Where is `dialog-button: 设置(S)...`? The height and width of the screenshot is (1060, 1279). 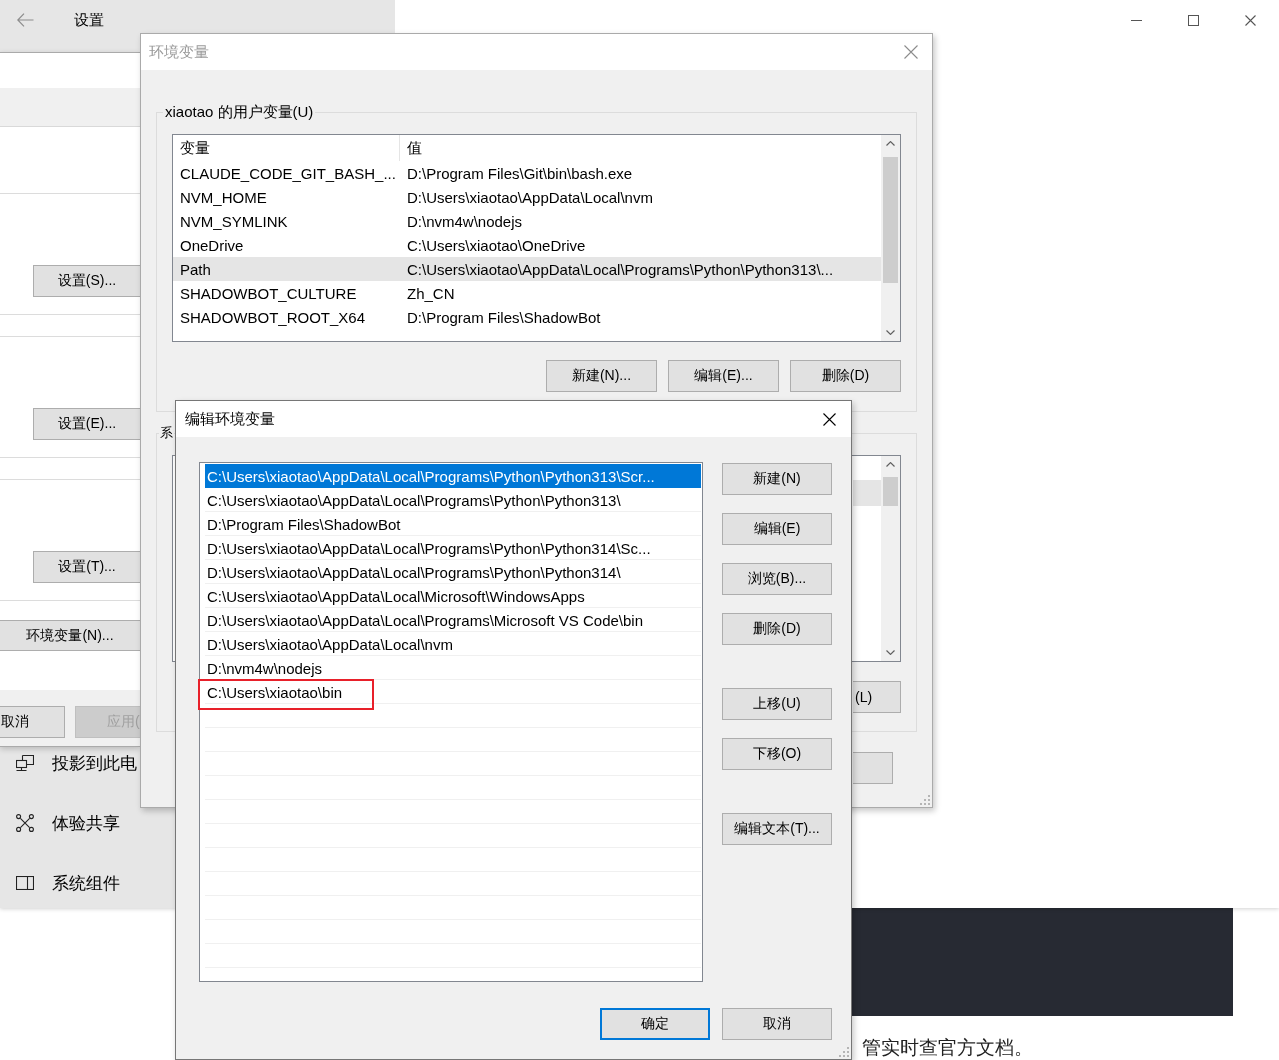
dialog-button: 设置(S)... is located at coordinates (86, 281).